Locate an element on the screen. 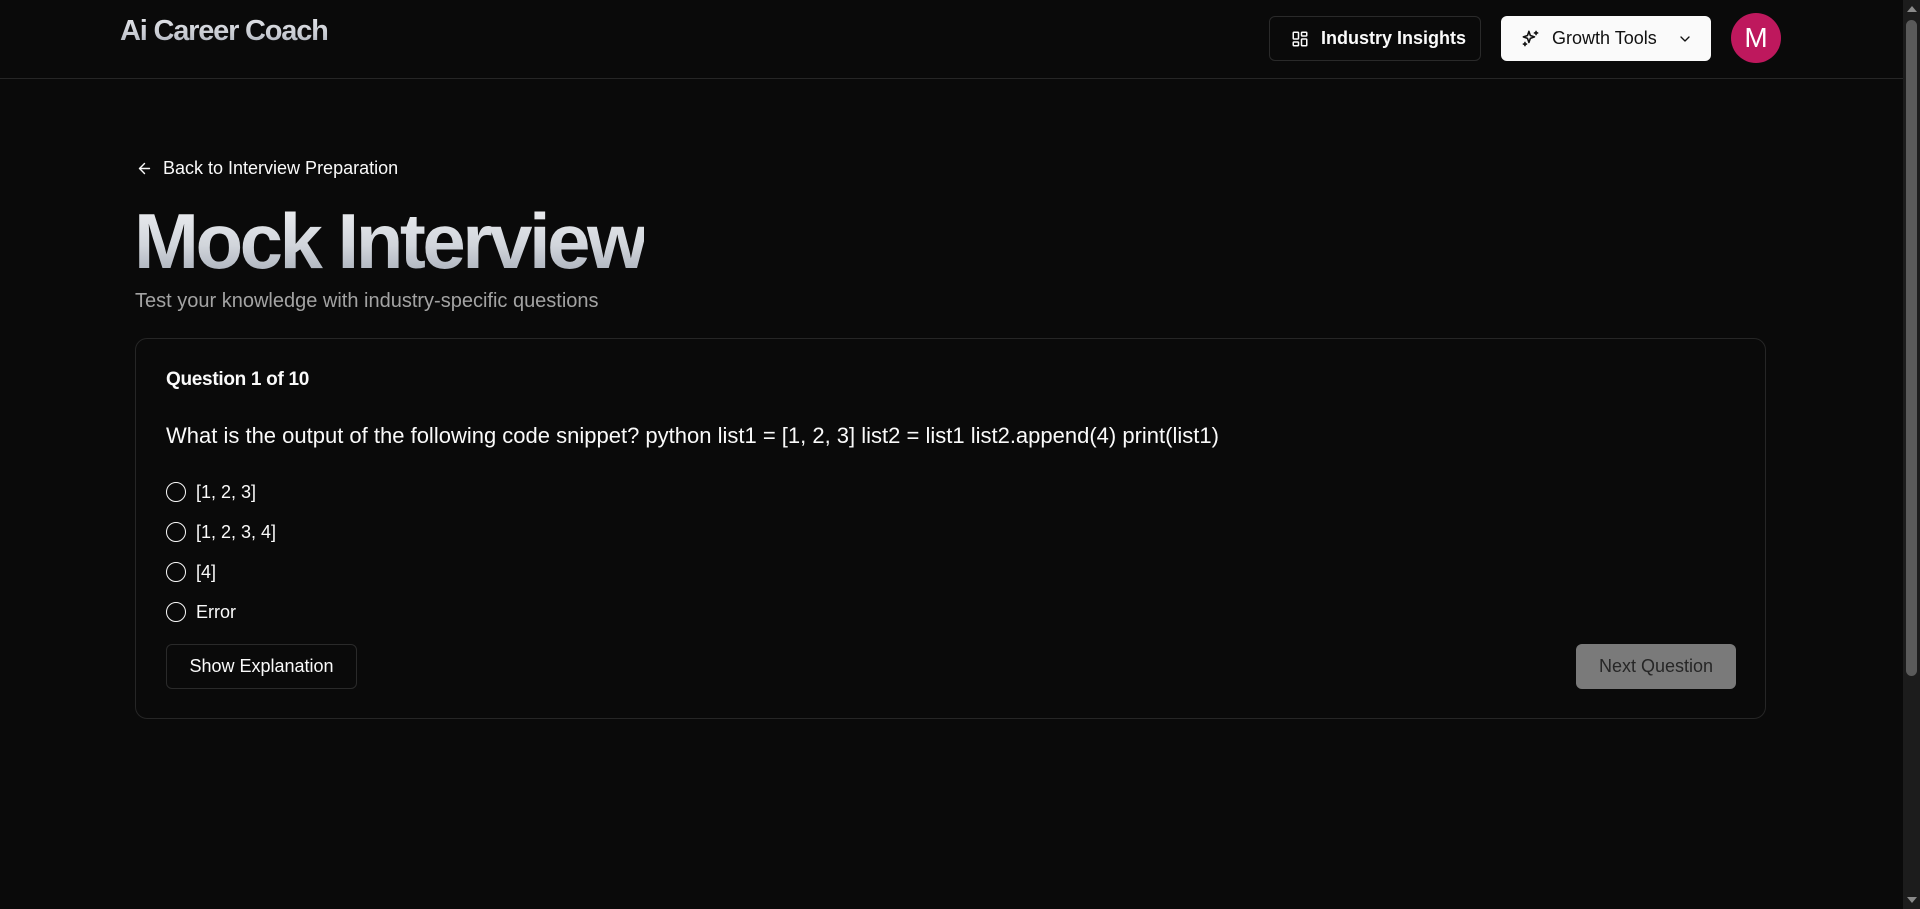  scrollbar-thumb is located at coordinates (1911, 348).